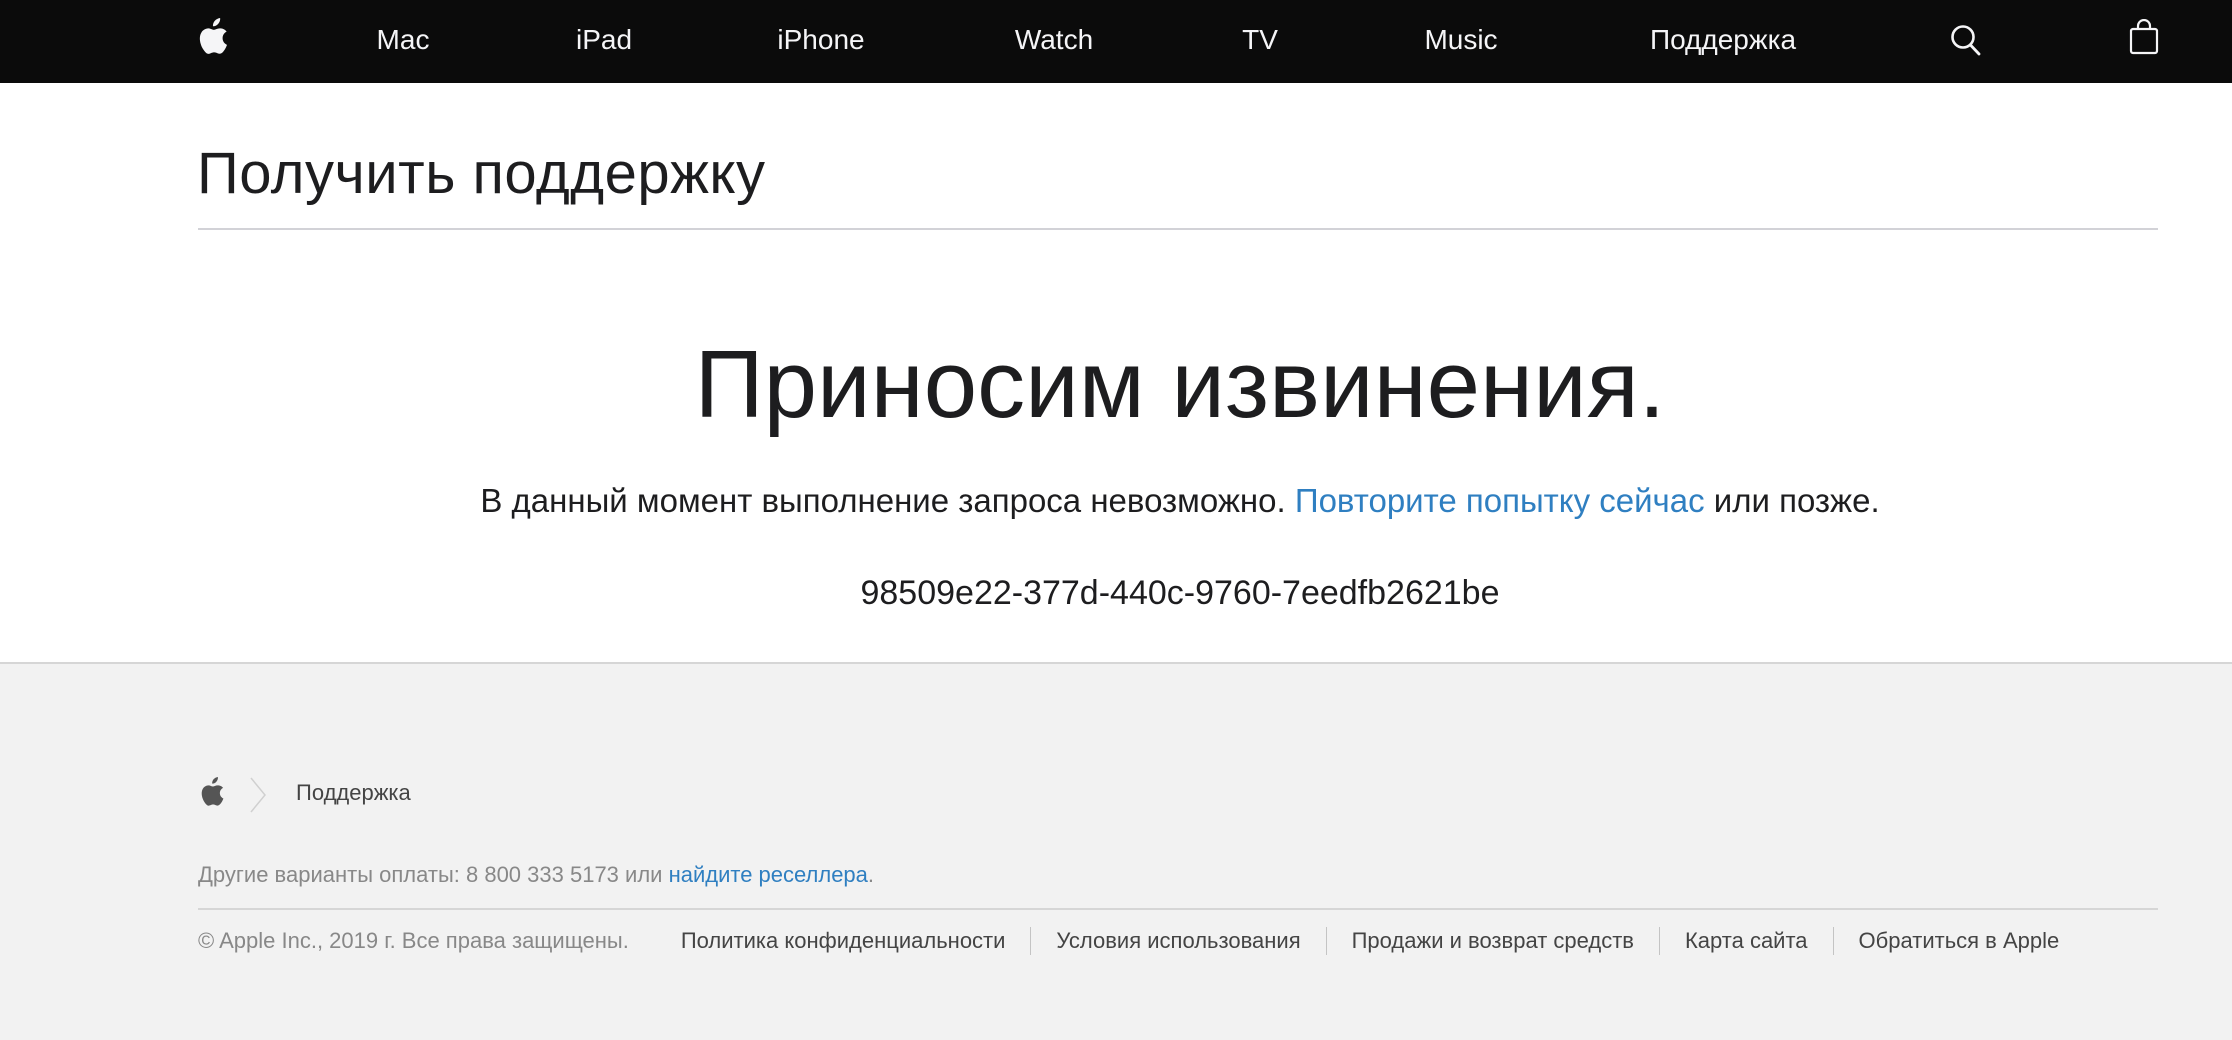 The image size is (2232, 1040). I want to click on nav-item-iphone: iPhone, so click(820, 41).